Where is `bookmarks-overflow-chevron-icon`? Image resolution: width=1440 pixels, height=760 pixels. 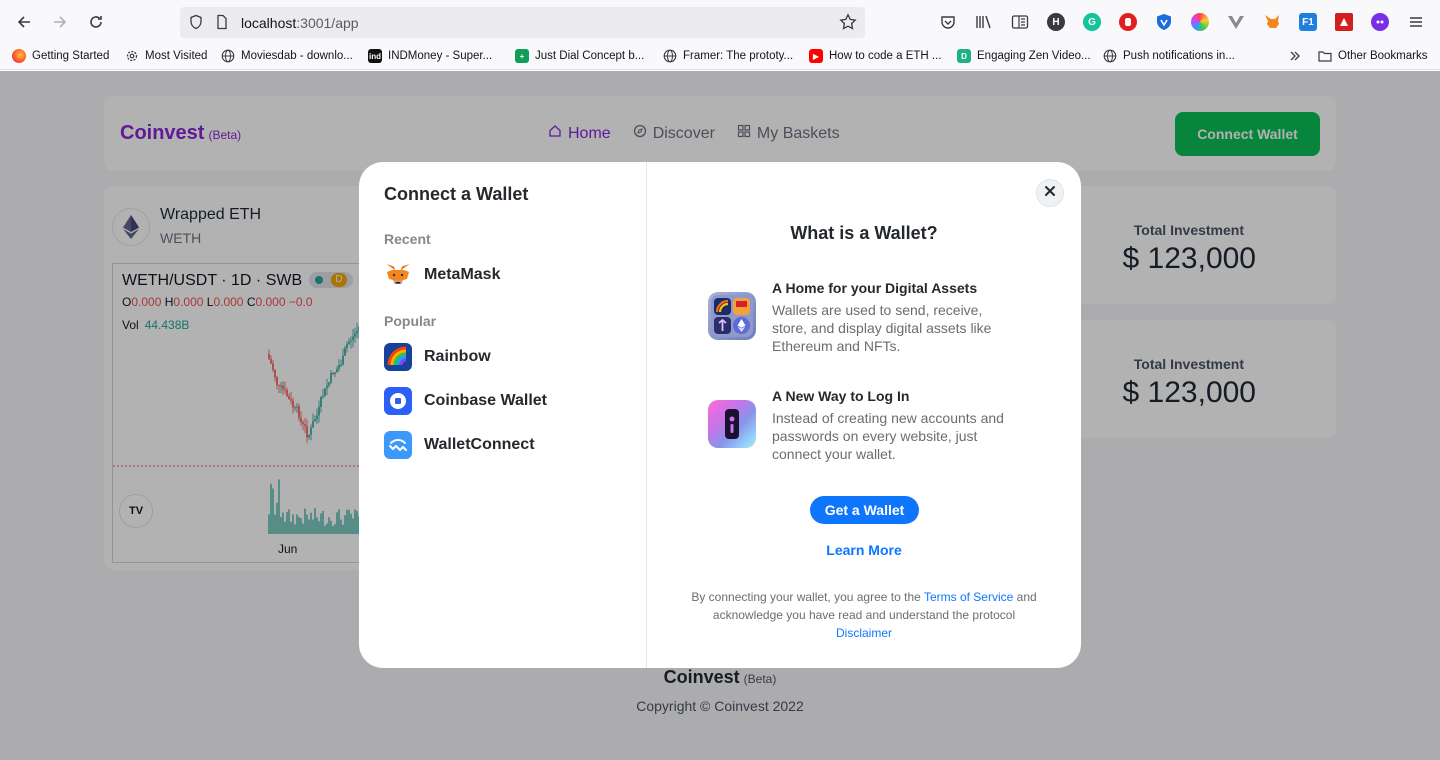 bookmarks-overflow-chevron-icon is located at coordinates (1295, 56).